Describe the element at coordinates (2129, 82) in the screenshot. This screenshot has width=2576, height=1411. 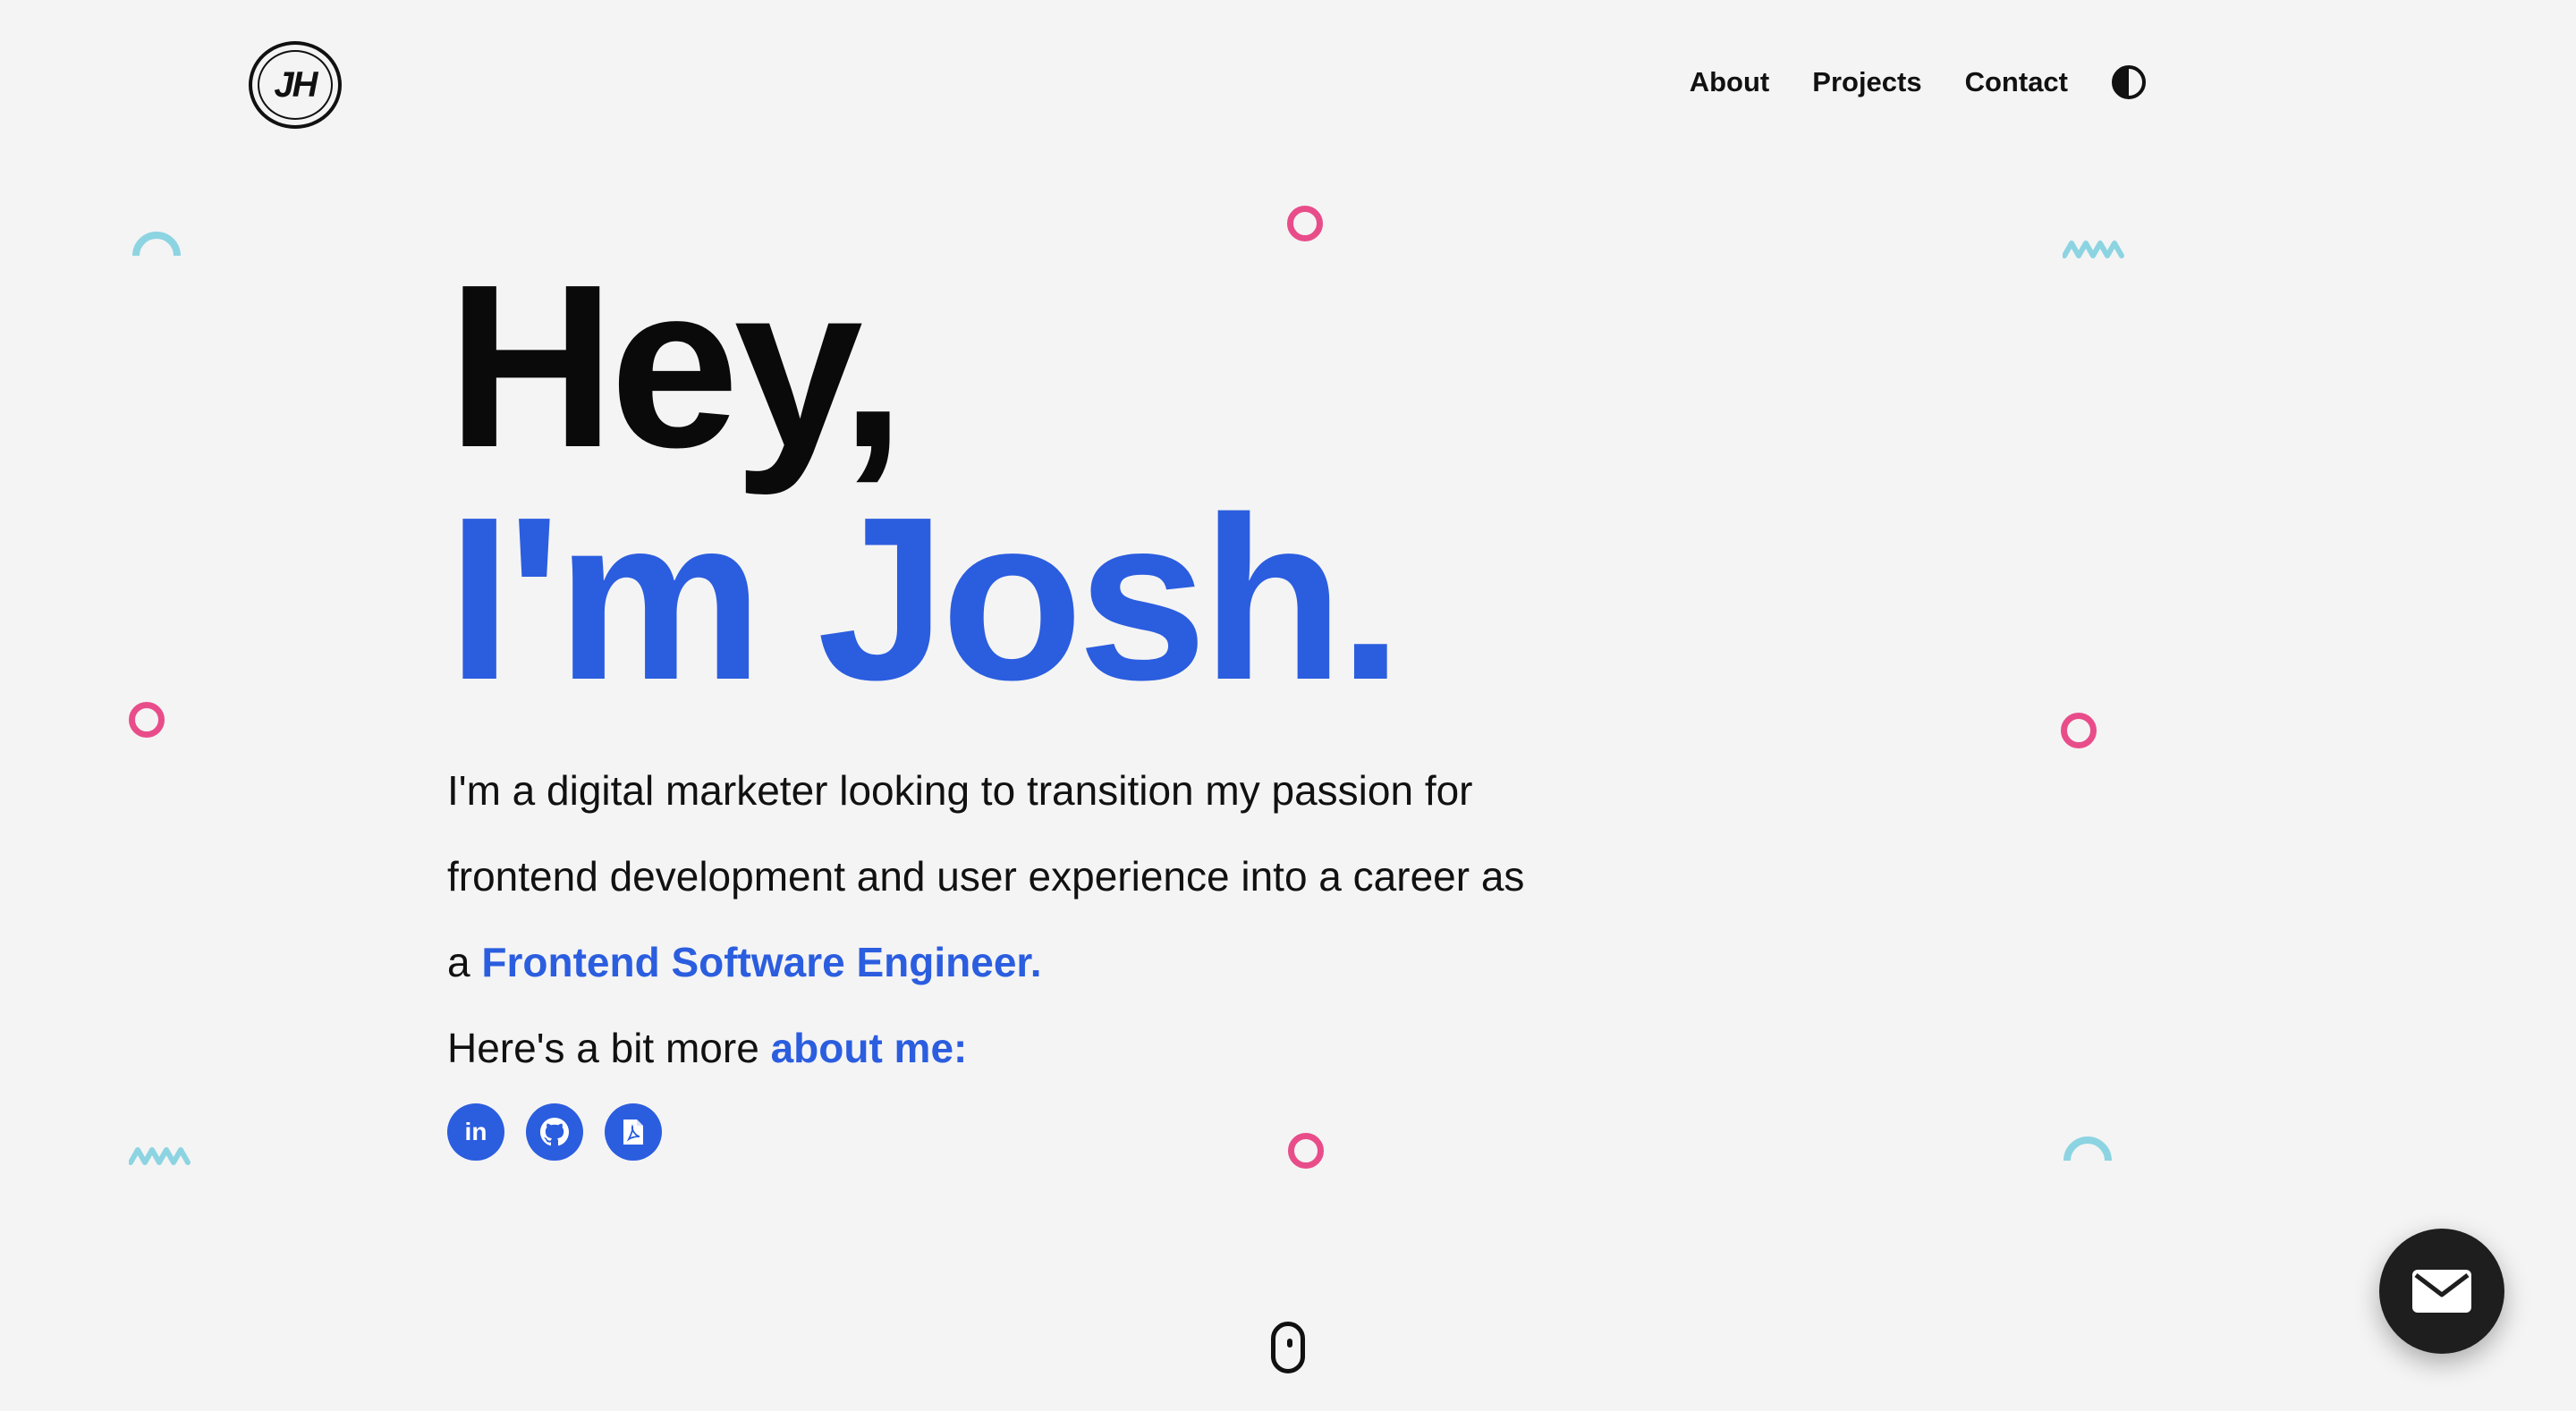
I see `contrast-icon` at that location.